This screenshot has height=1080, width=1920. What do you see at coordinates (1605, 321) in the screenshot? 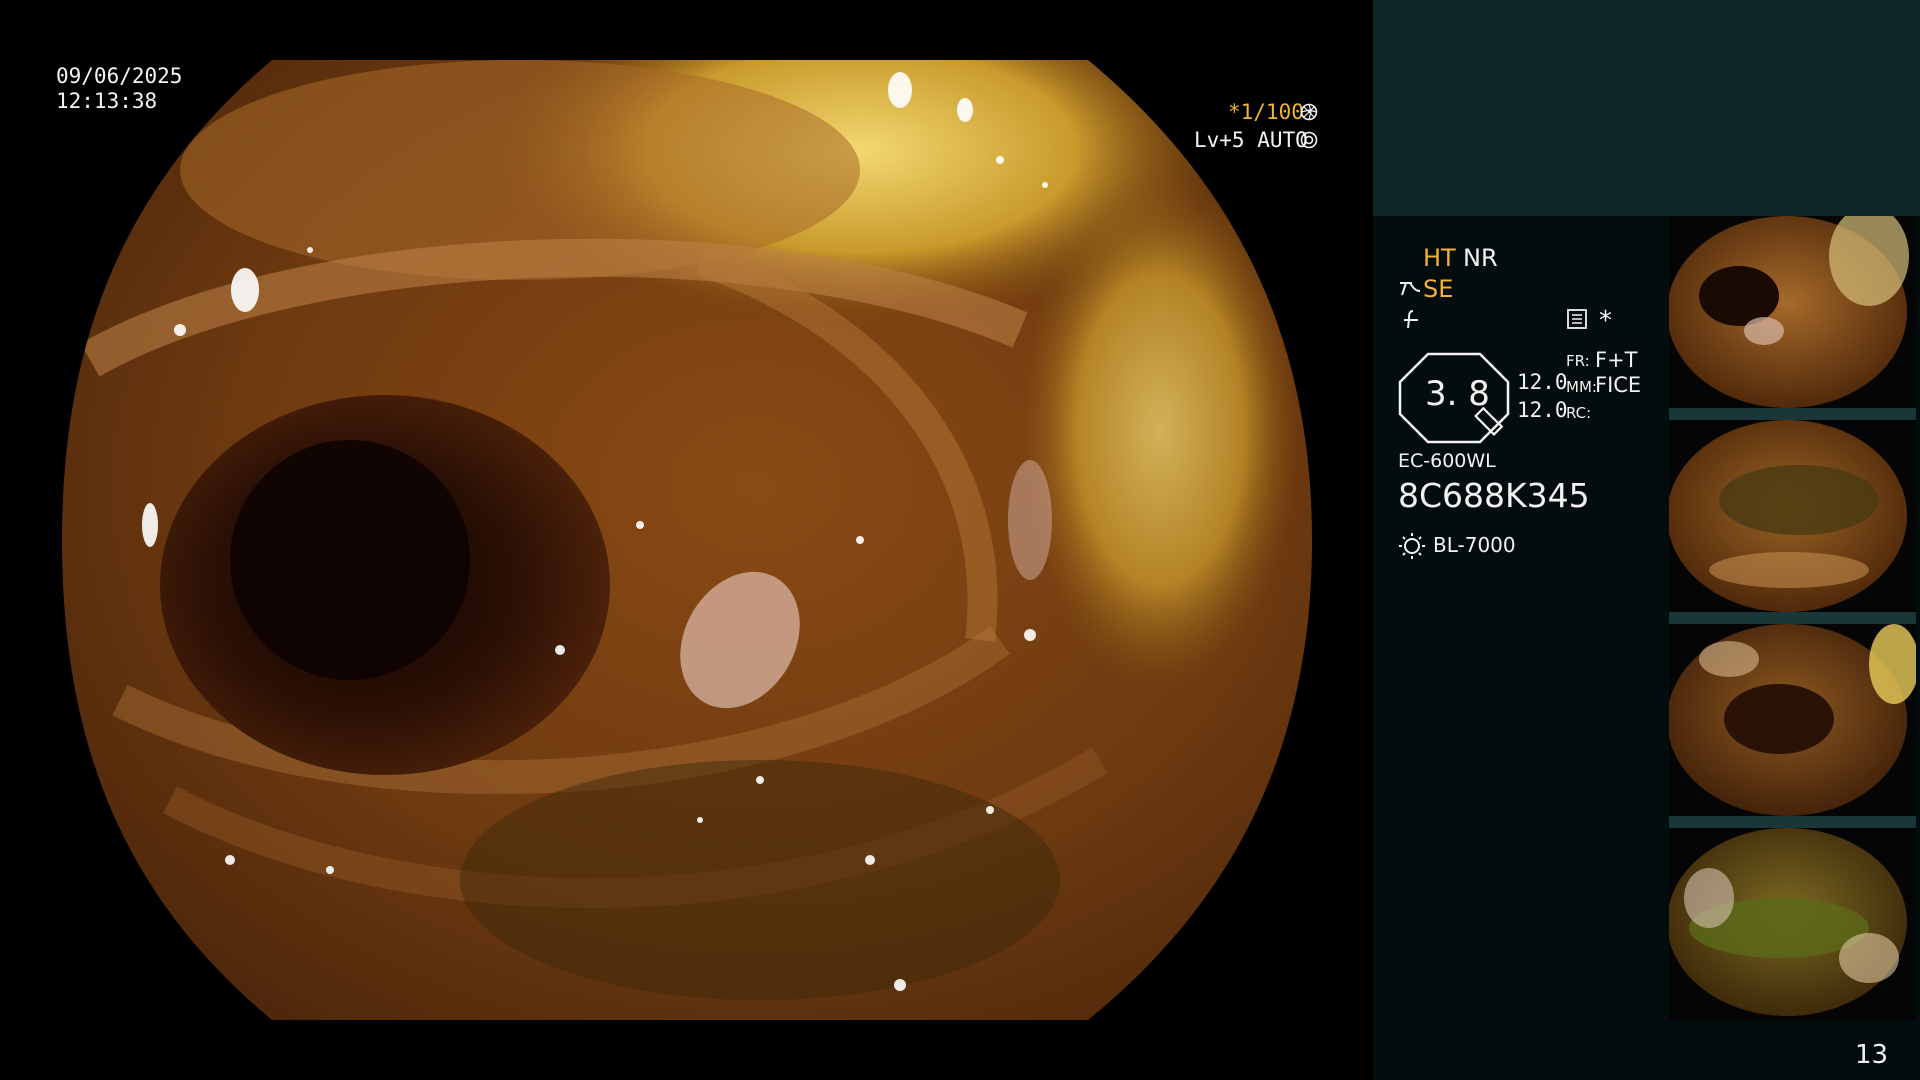
I see `asterisk-indicator: *` at bounding box center [1605, 321].